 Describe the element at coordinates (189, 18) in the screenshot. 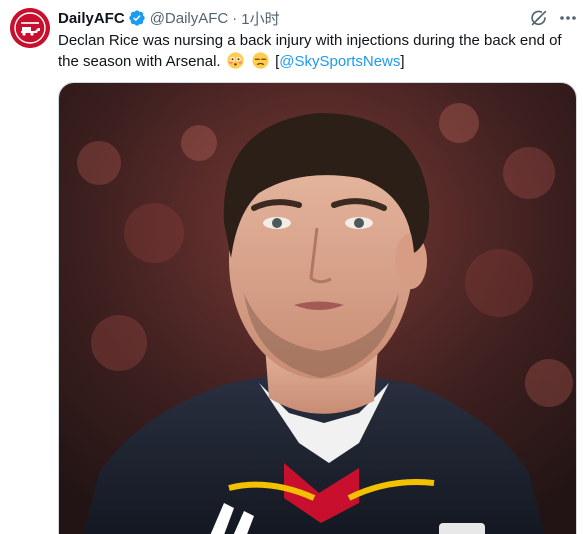

I see `author-handle: @DailyAFC` at that location.